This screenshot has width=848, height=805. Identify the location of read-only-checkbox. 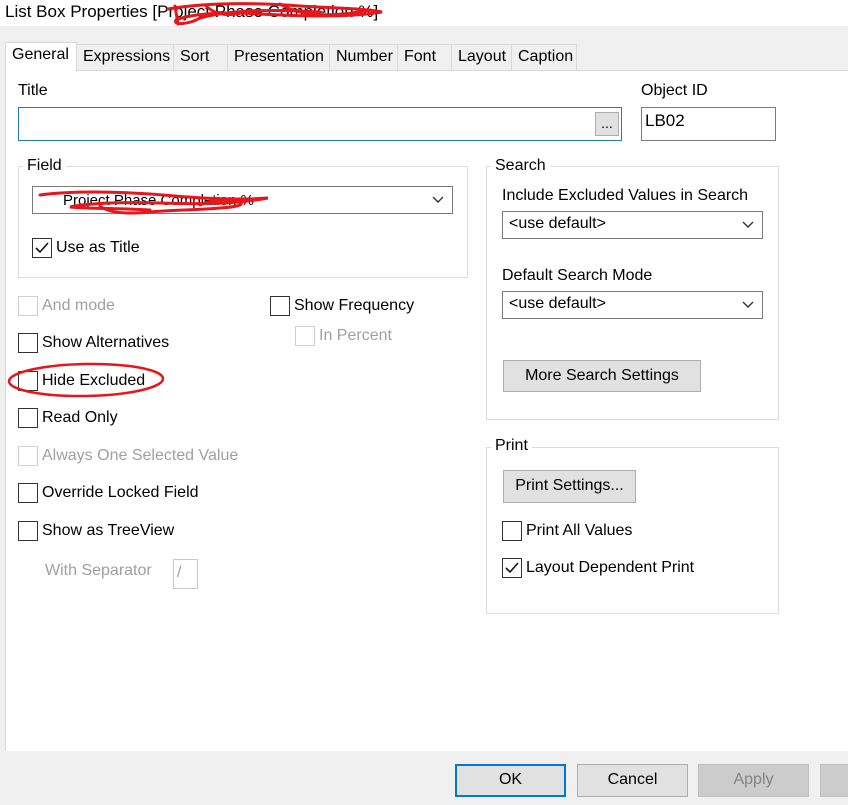
(28, 418).